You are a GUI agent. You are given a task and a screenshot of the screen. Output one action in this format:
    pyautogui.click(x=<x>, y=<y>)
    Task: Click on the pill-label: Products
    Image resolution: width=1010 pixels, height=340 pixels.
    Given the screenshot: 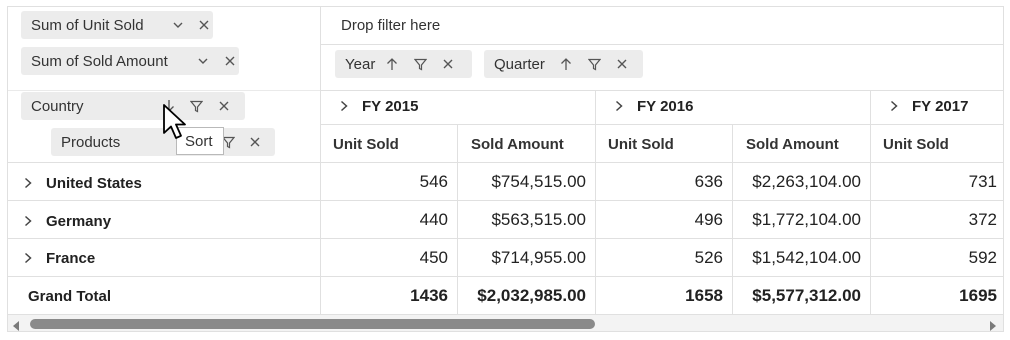 What is the action you would take?
    pyautogui.click(x=91, y=142)
    